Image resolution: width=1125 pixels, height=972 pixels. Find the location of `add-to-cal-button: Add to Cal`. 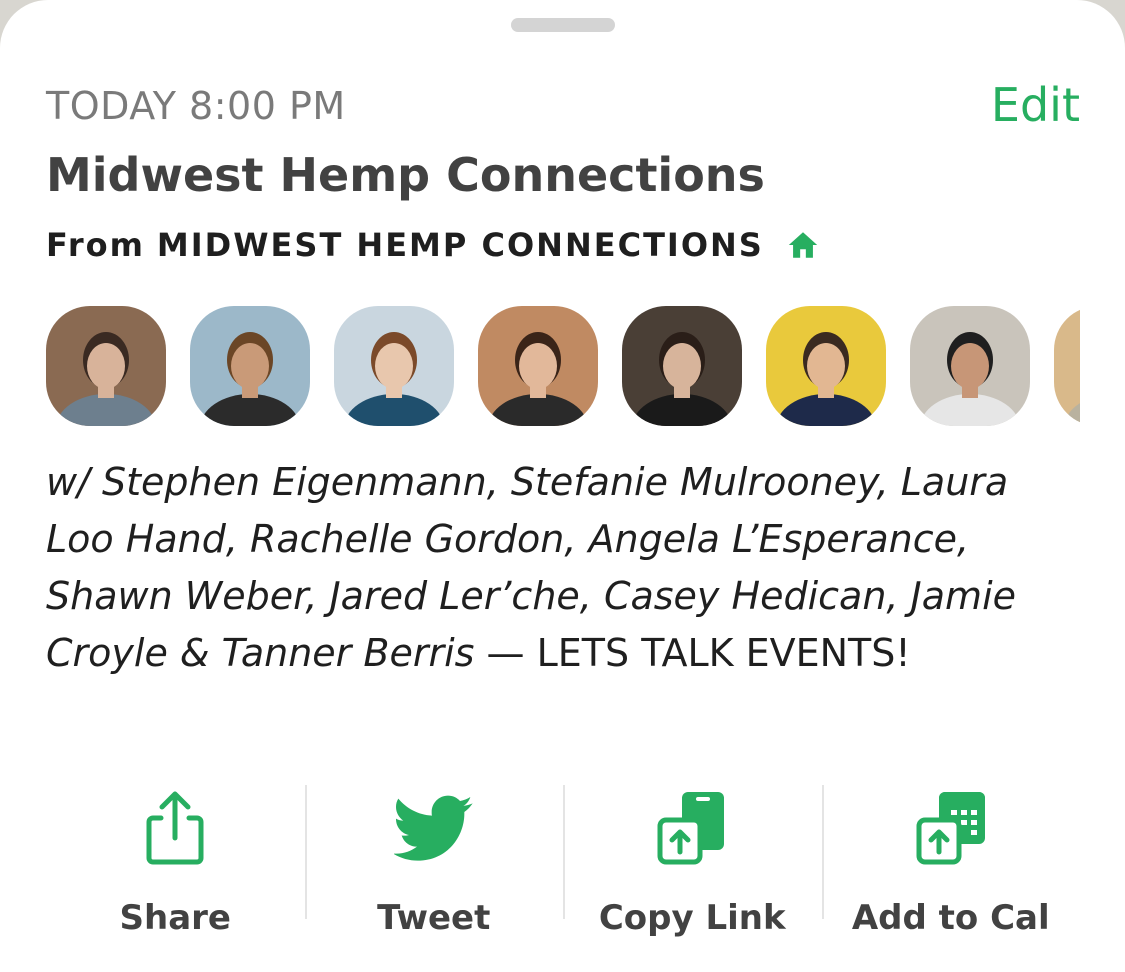

add-to-cal-button: Add to Cal is located at coordinates (951, 860).